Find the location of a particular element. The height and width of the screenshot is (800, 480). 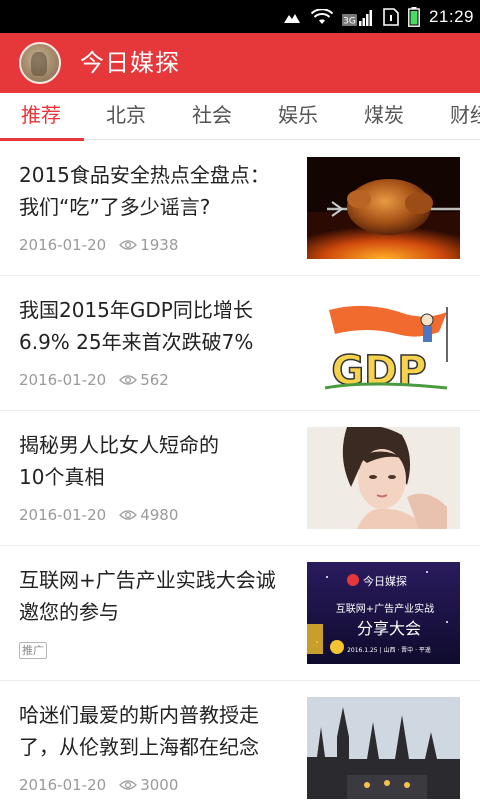

news-title: 我国2015年GDP同比增长6.9% 25年来首次跌破7% is located at coordinates (151, 326).